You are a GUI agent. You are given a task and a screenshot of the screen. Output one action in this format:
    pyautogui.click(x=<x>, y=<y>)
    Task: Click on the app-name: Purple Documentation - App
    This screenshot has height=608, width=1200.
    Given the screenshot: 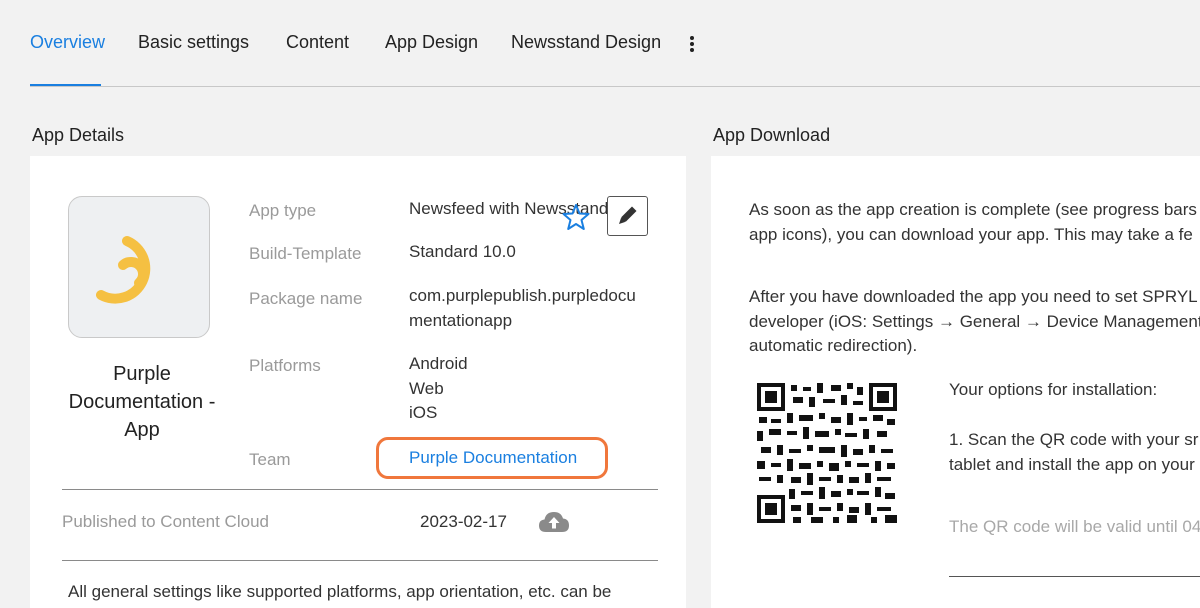 What is the action you would take?
    pyautogui.click(x=142, y=402)
    